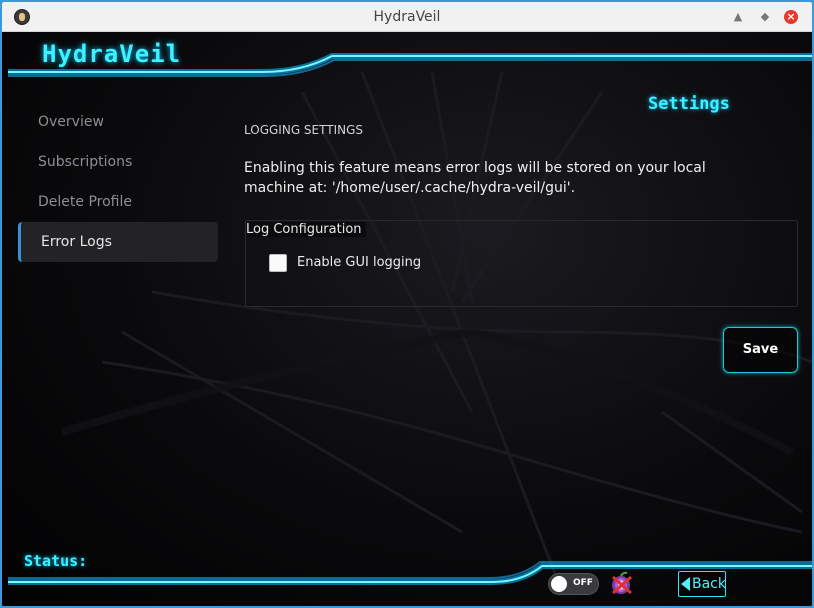  Describe the element at coordinates (622, 583) in the screenshot. I see `tor-onion-icon` at that location.